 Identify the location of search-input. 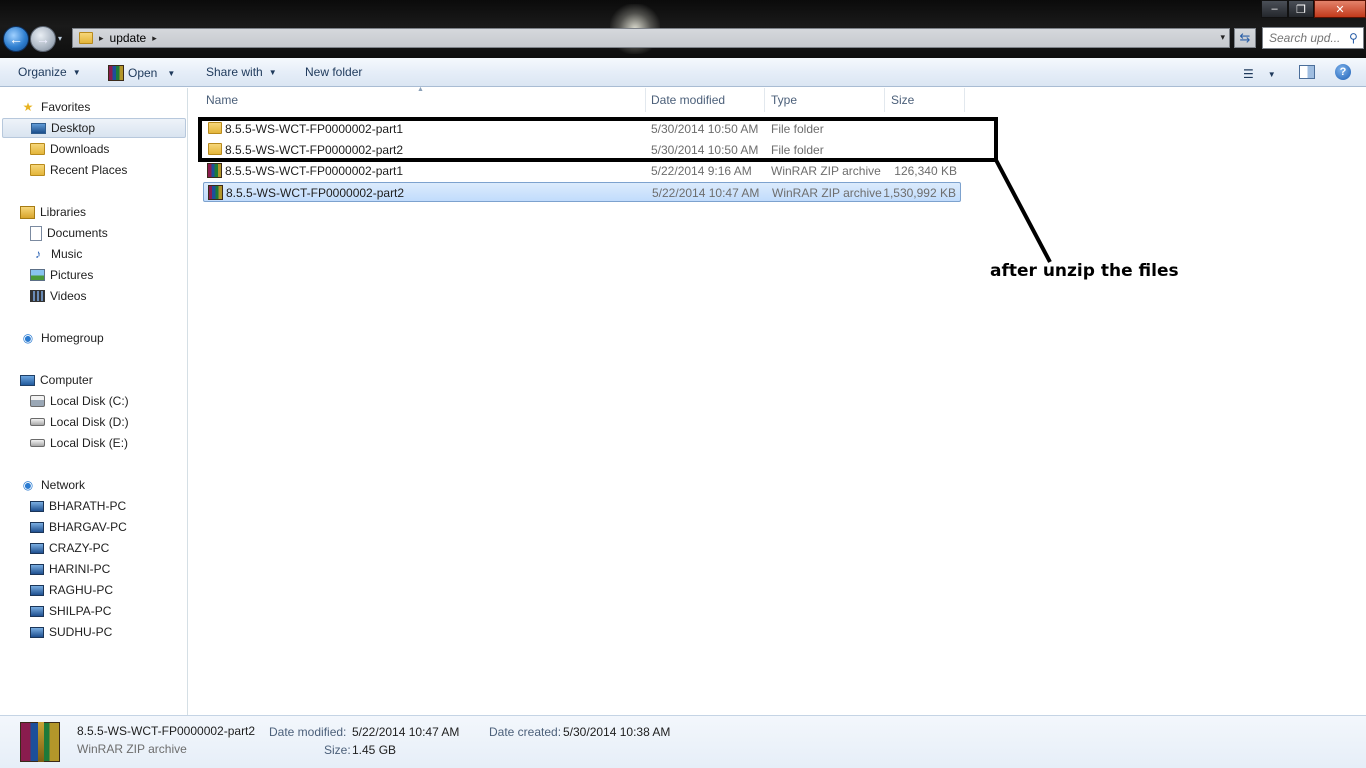
(1308, 38).